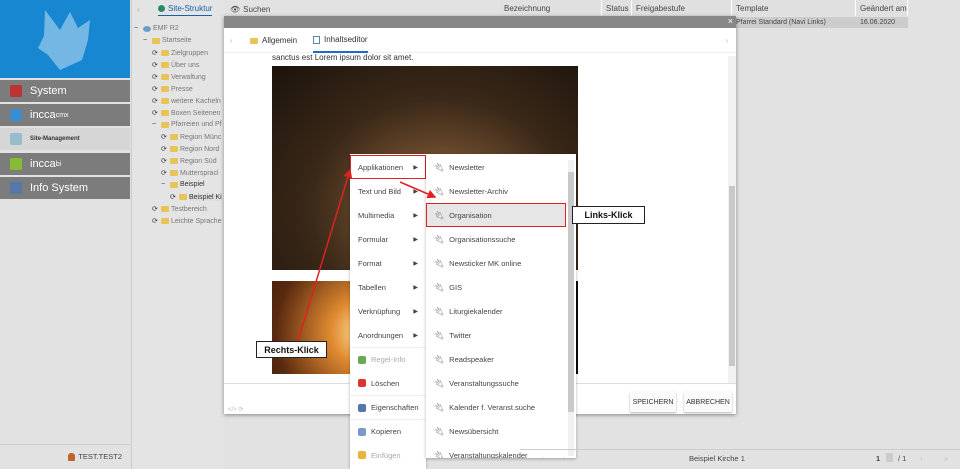 This screenshot has width=960, height=469. What do you see at coordinates (878, 458) in the screenshot?
I see `page-input: 1` at bounding box center [878, 458].